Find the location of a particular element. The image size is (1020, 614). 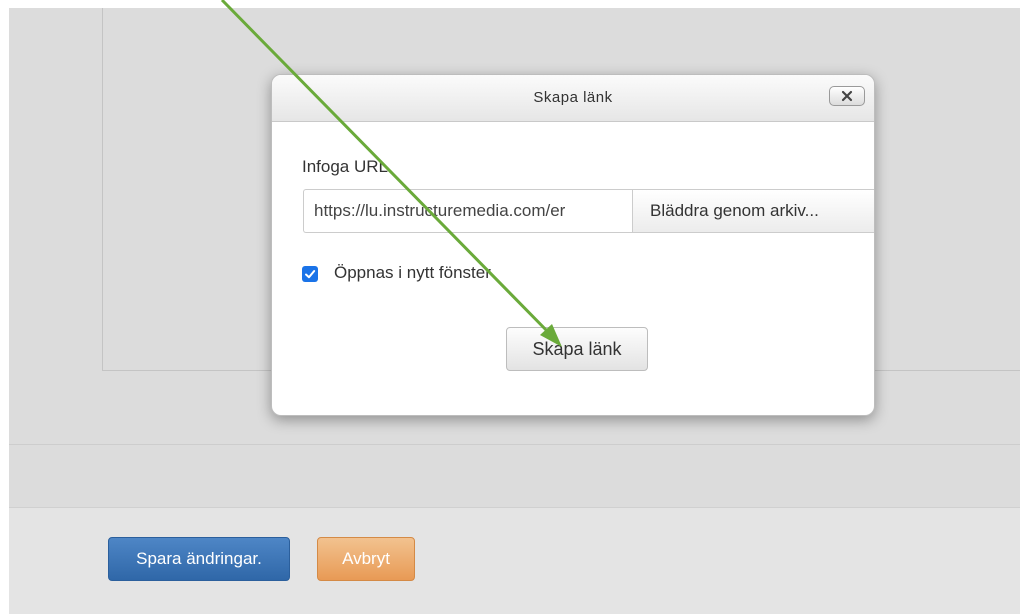

close-button is located at coordinates (847, 96).